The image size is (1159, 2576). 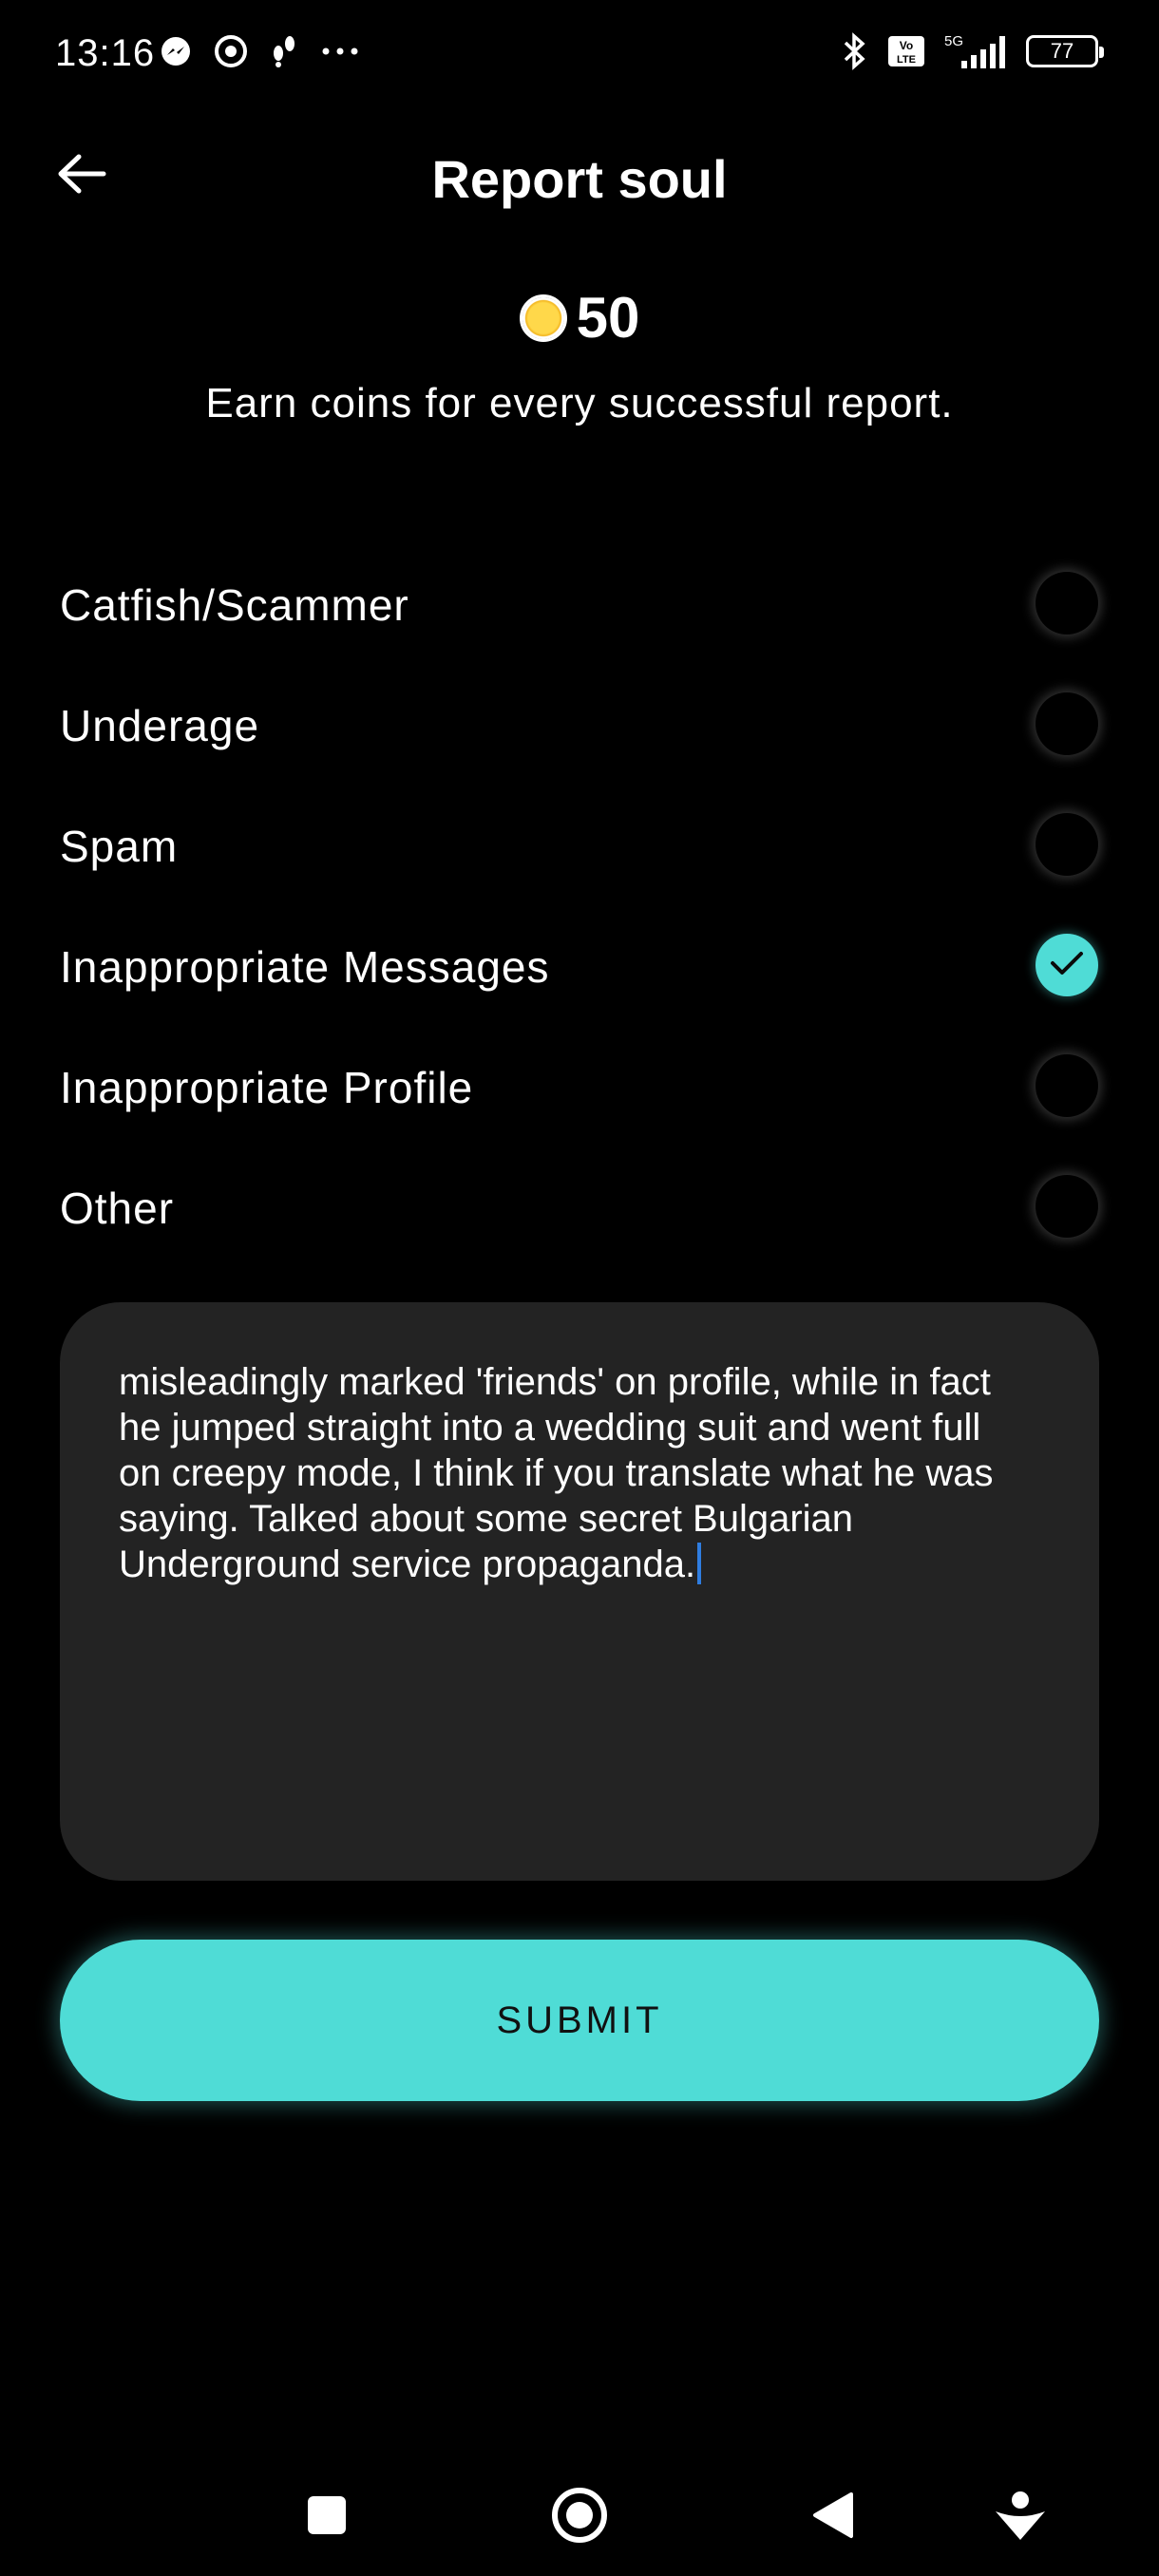 What do you see at coordinates (231, 51) in the screenshot?
I see `chrome-icon` at bounding box center [231, 51].